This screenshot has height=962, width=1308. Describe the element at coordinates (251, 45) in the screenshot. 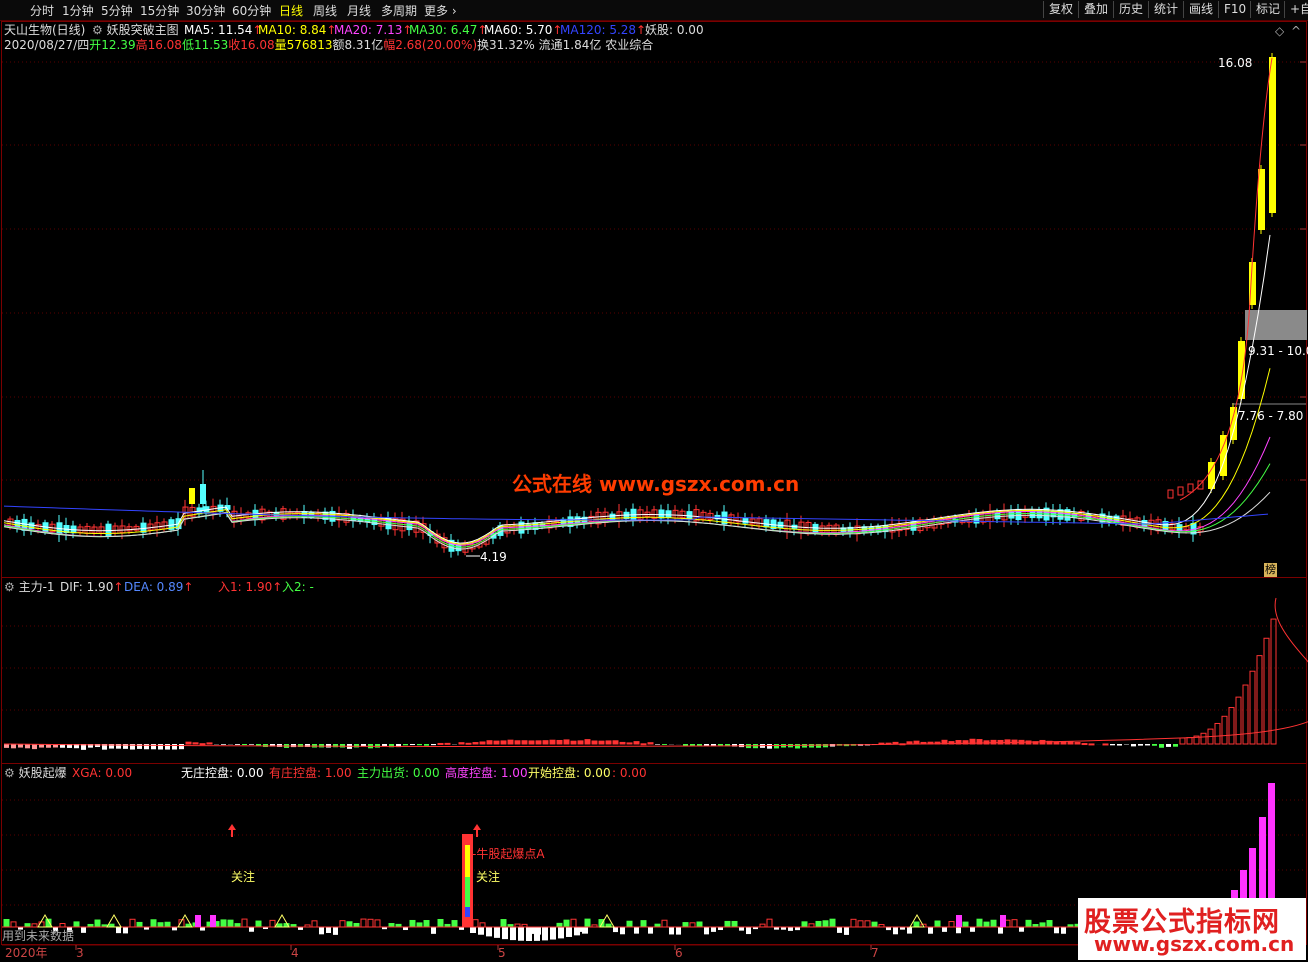

I see `quote-close: 收16.08` at that location.